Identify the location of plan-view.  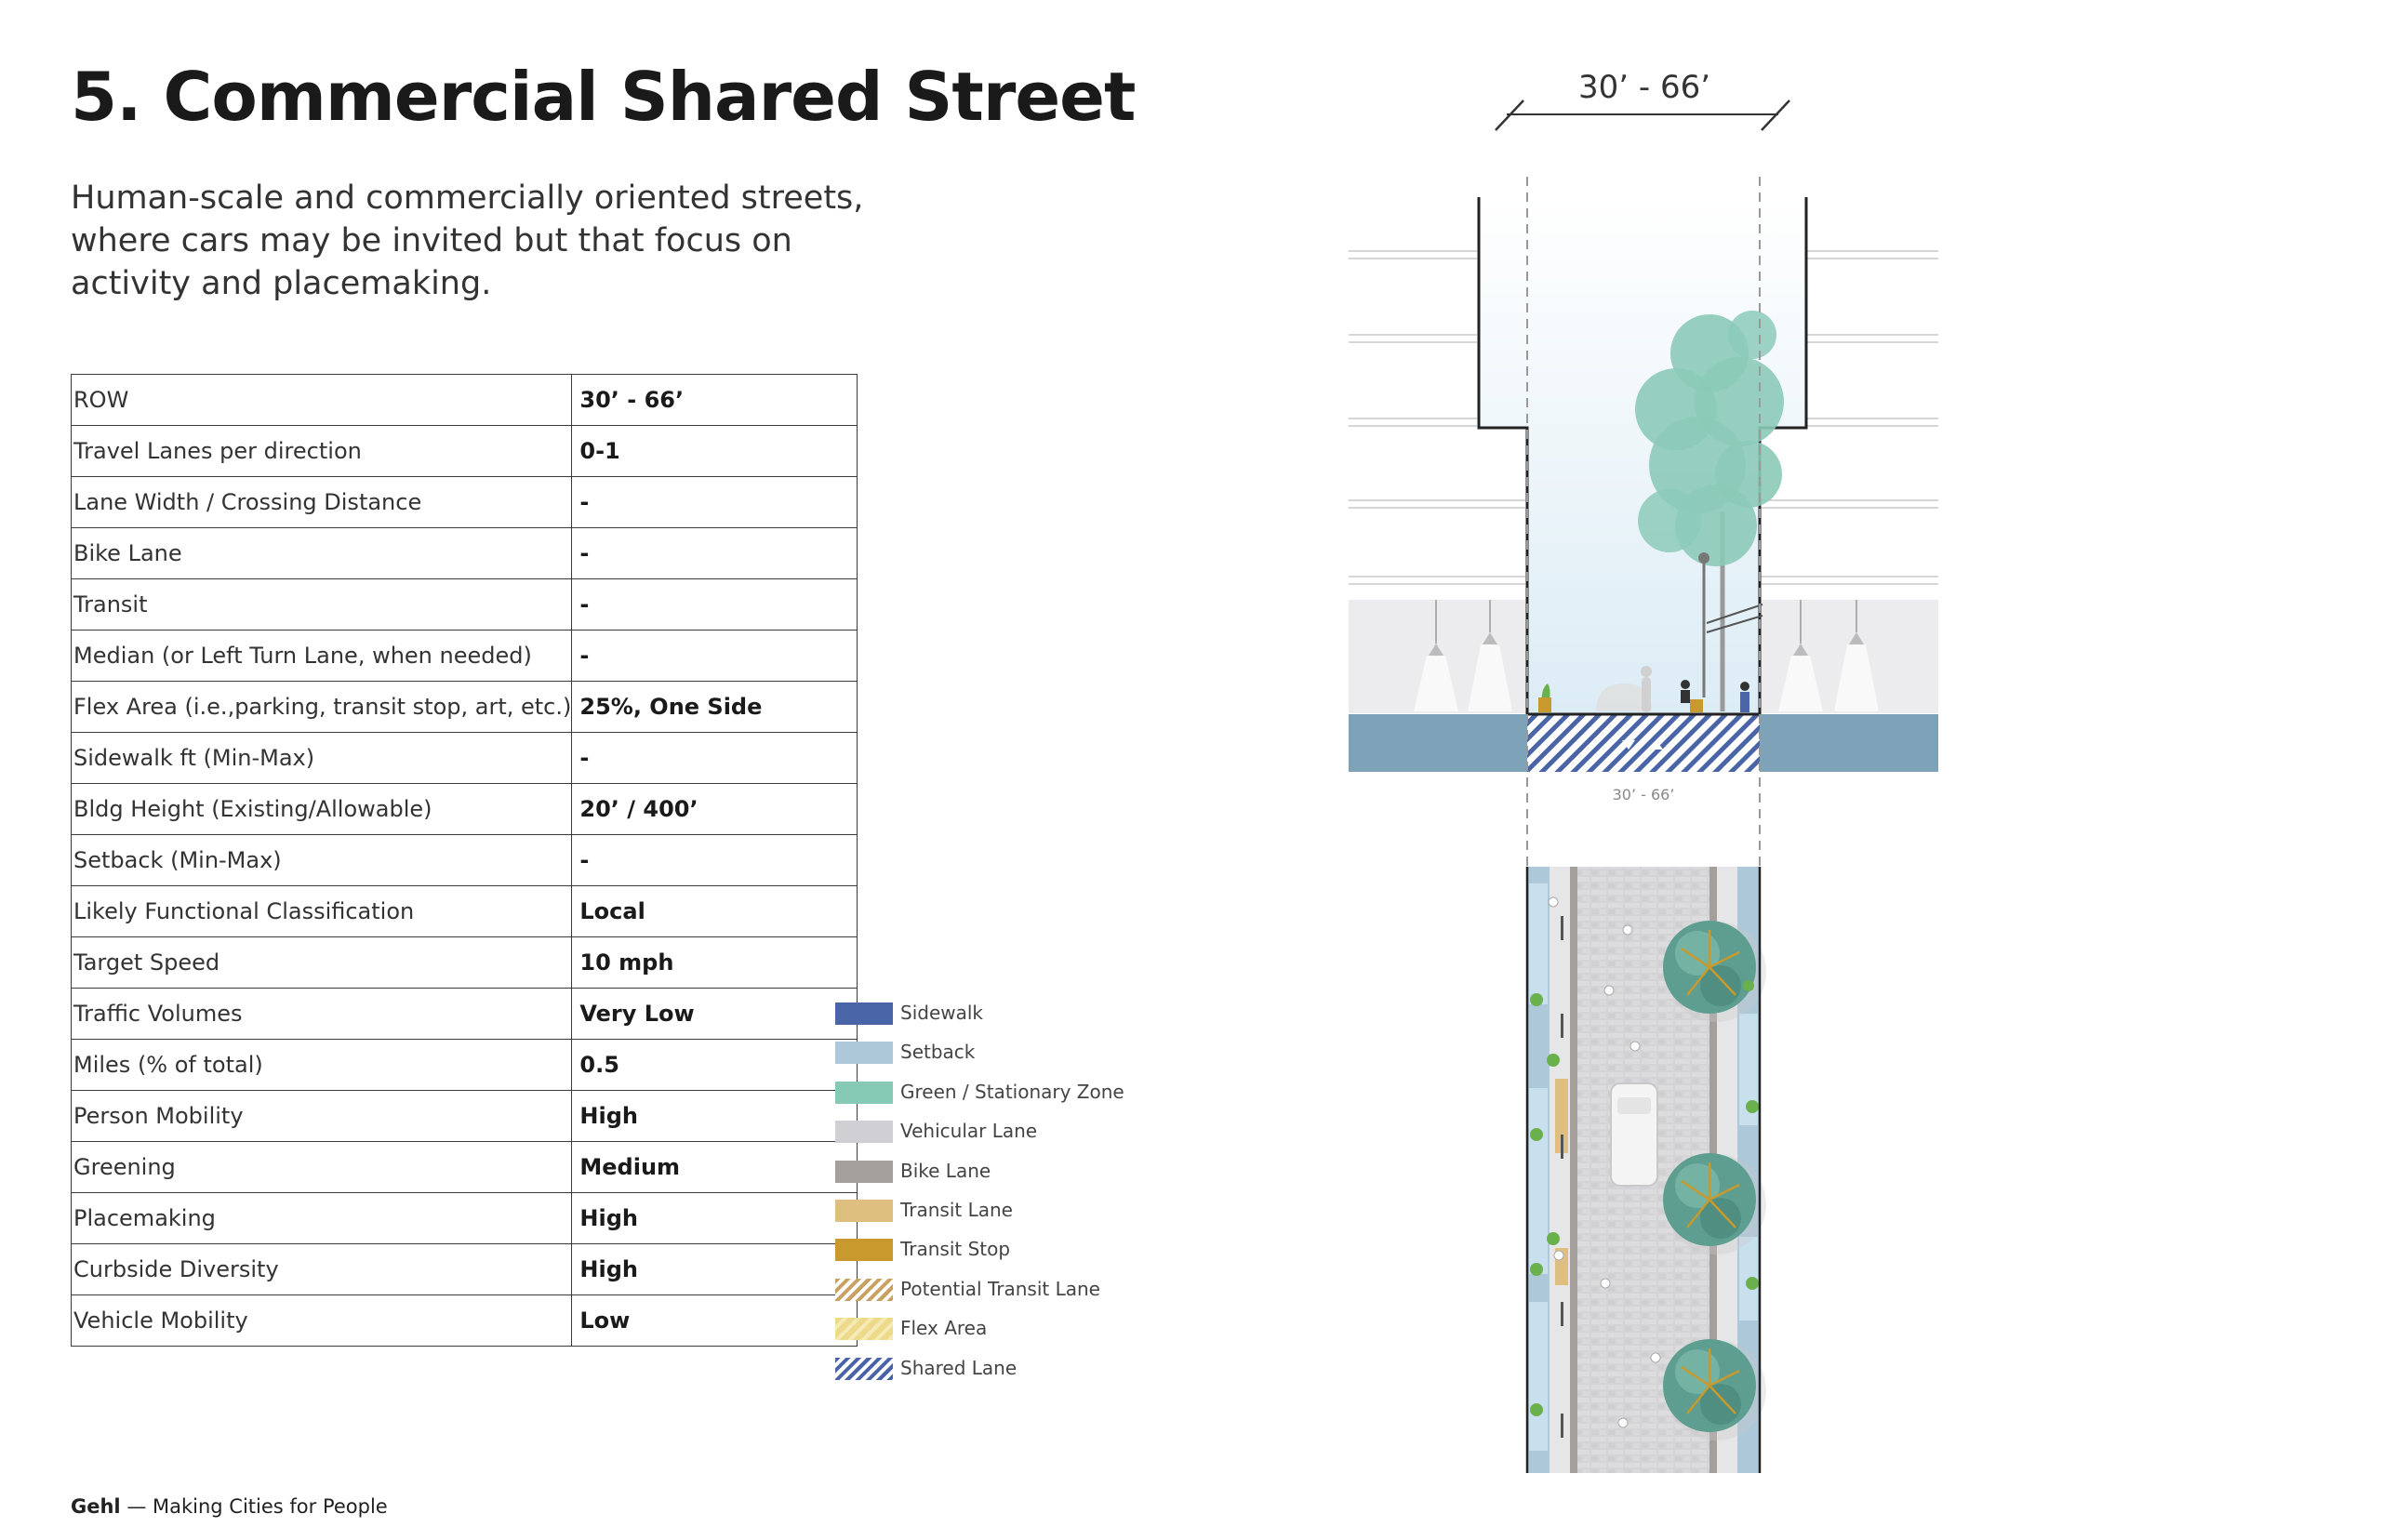
(1645, 1170).